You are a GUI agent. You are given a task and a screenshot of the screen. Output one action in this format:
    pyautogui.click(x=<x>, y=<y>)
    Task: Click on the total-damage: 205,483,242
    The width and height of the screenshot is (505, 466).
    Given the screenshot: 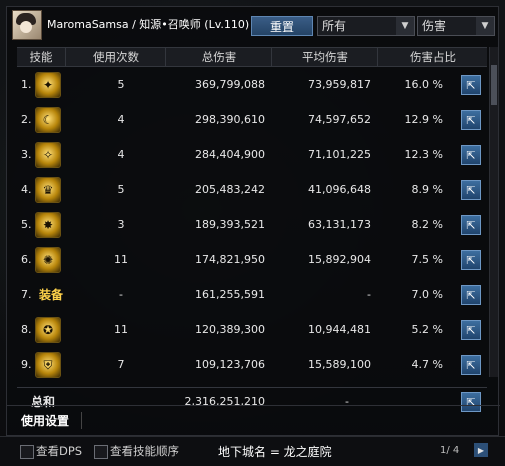 What is the action you would take?
    pyautogui.click(x=230, y=189)
    